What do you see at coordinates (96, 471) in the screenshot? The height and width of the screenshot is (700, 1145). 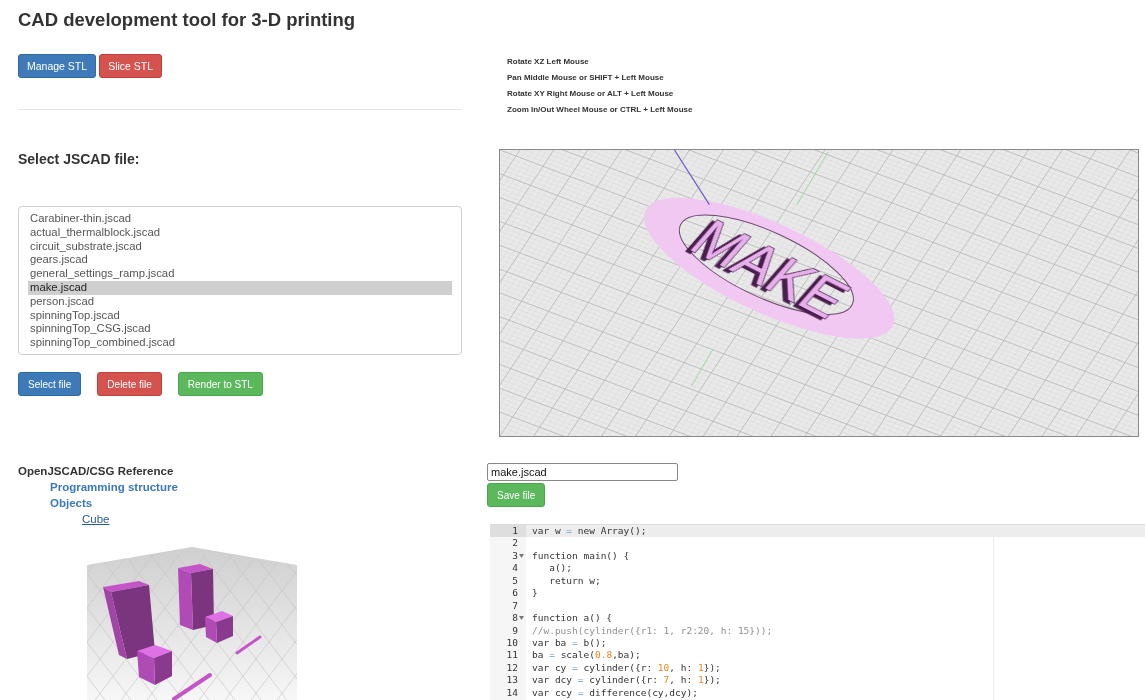 I see `reference-title: OpenJSCAD/CSG Reference` at bounding box center [96, 471].